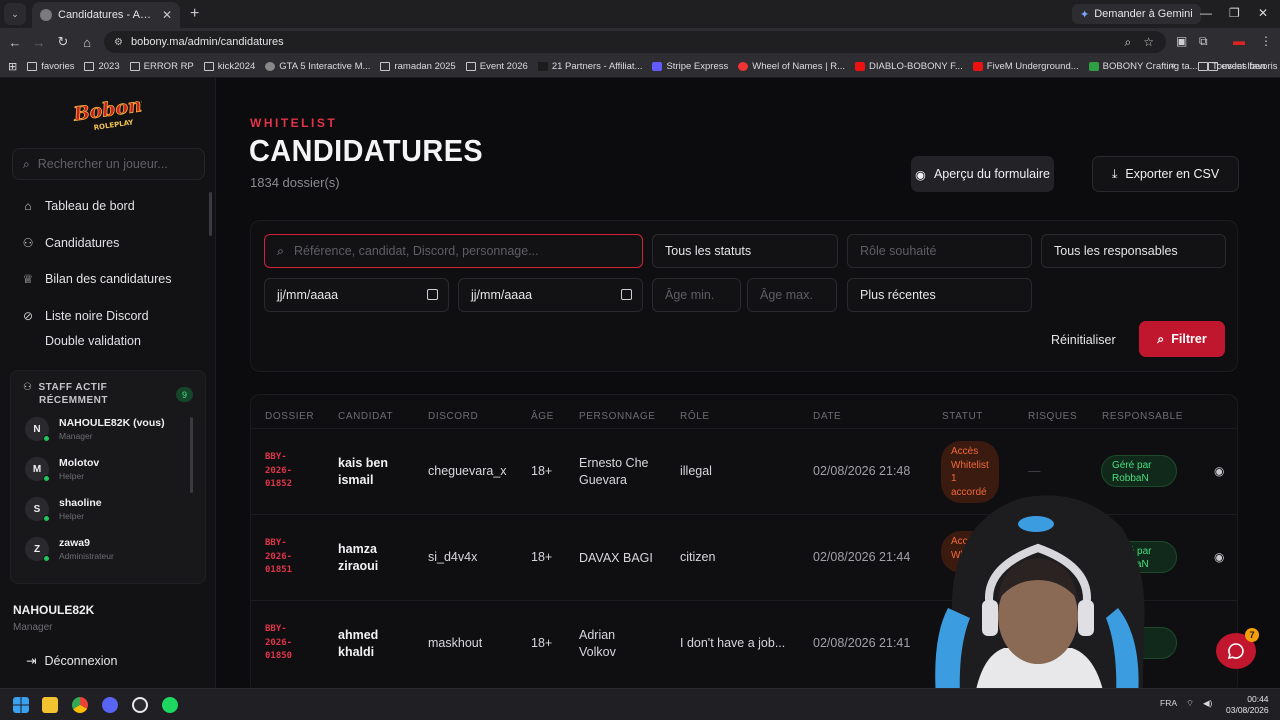 The image size is (1280, 720). What do you see at coordinates (358, 565) in the screenshot?
I see `candidate-name-line: ziraoui` at bounding box center [358, 565].